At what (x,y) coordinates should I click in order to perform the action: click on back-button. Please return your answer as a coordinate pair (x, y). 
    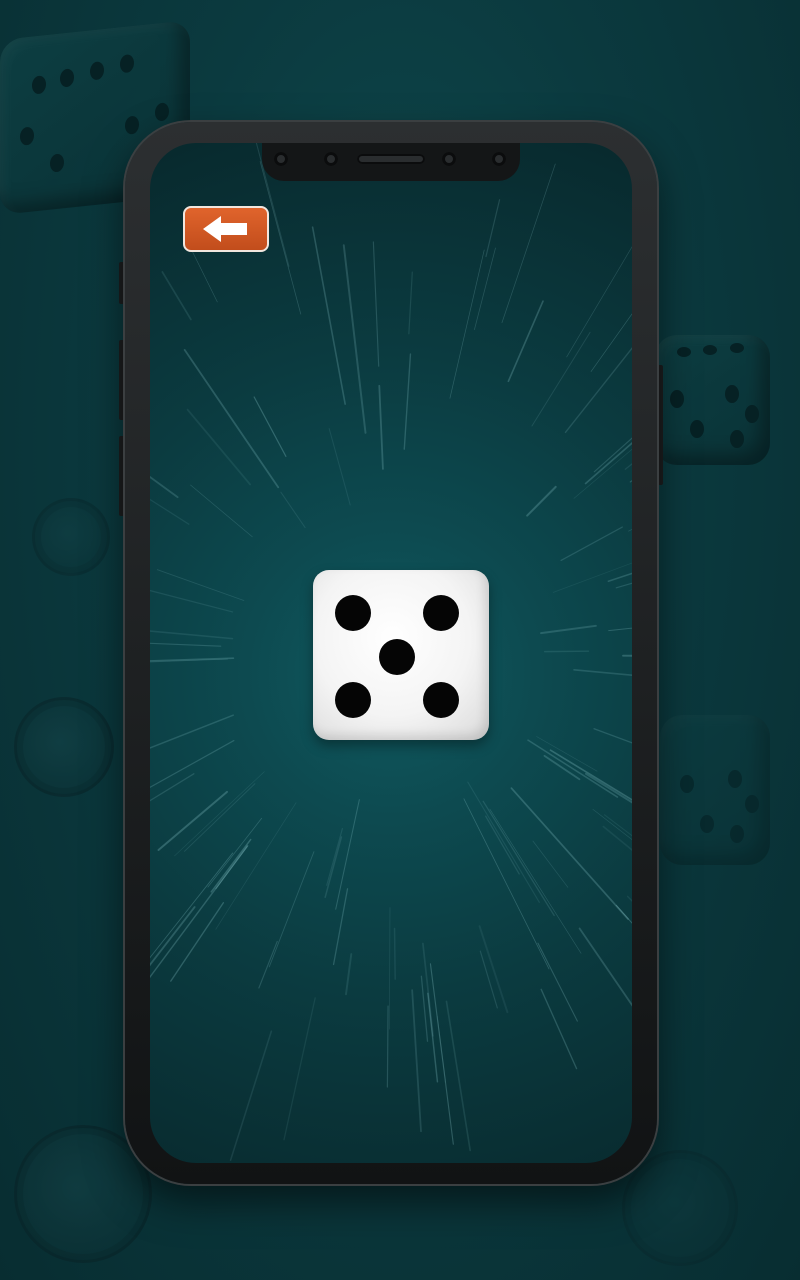
    Looking at the image, I should click on (226, 229).